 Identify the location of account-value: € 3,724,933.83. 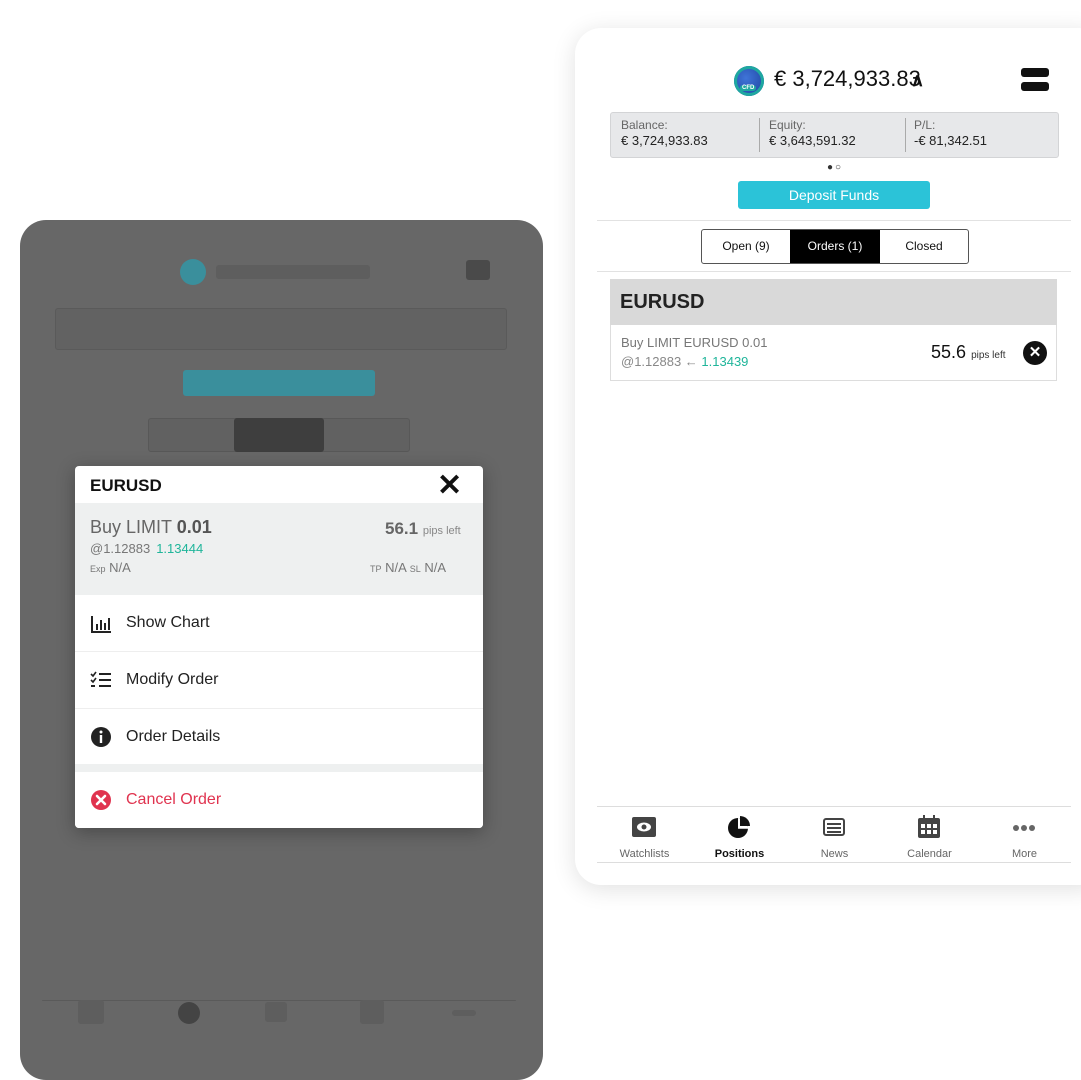
(847, 78).